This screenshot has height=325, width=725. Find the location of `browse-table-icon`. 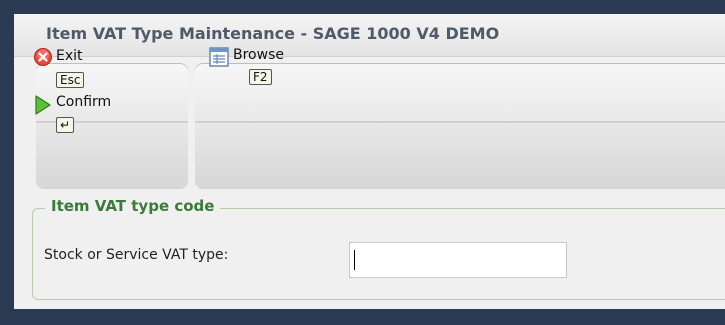

browse-table-icon is located at coordinates (219, 57).